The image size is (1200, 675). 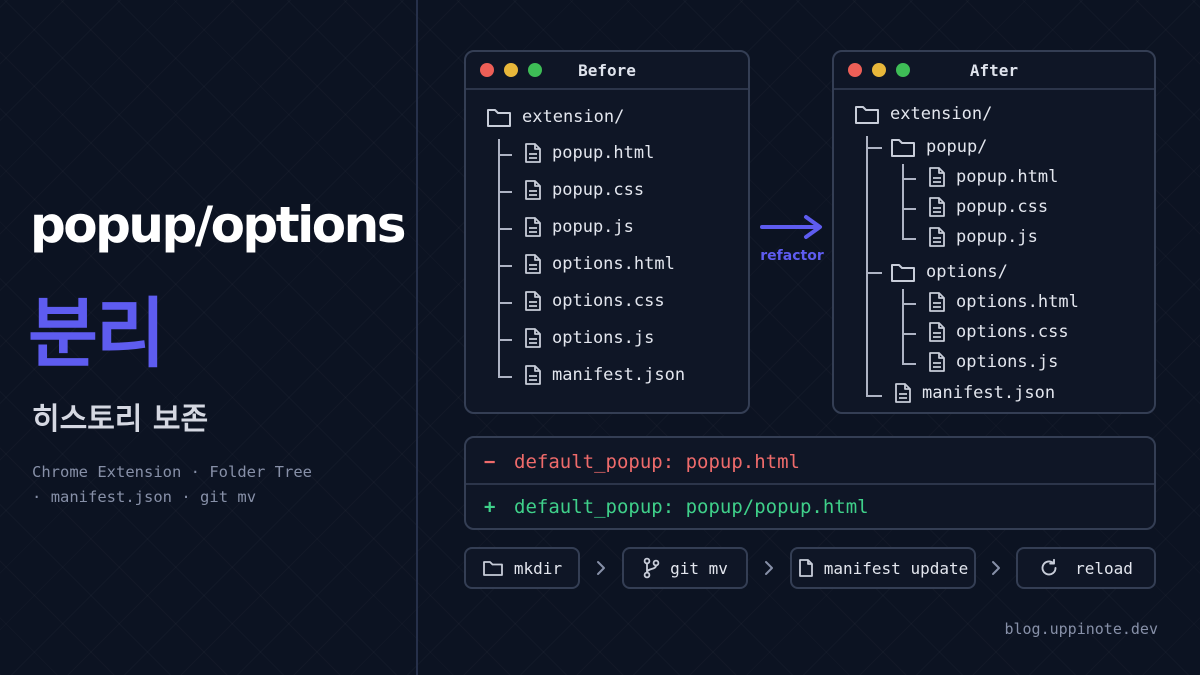 I want to click on diff-added-text: default_popup: popup/popup.html, so click(x=691, y=507).